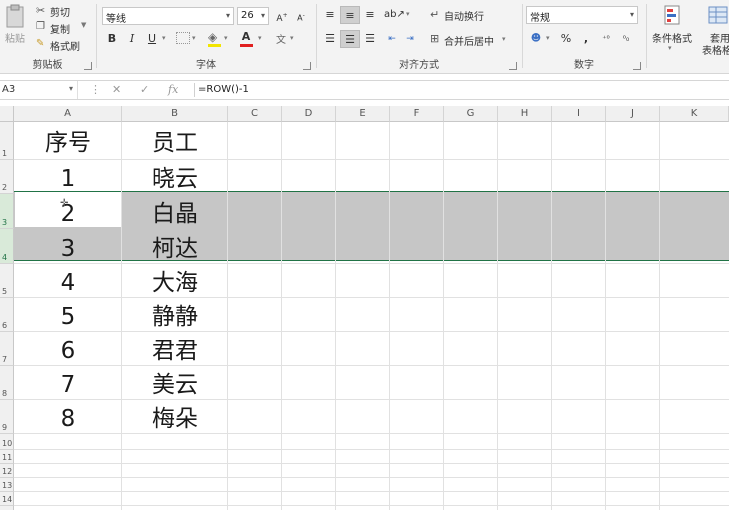 The height and width of the screenshot is (510, 729). Describe the element at coordinates (464, 15) in the screenshot. I see `wrap-text-button: 自动换行` at that location.